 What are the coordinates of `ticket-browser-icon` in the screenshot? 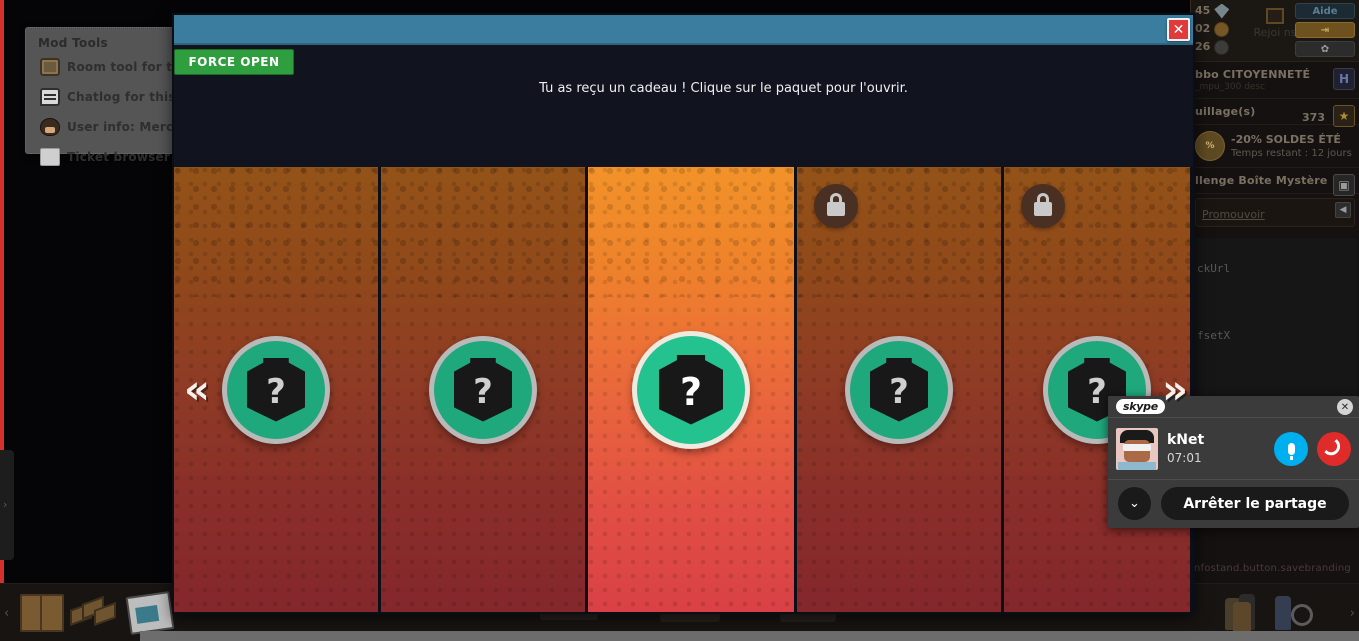 It's located at (50, 157).